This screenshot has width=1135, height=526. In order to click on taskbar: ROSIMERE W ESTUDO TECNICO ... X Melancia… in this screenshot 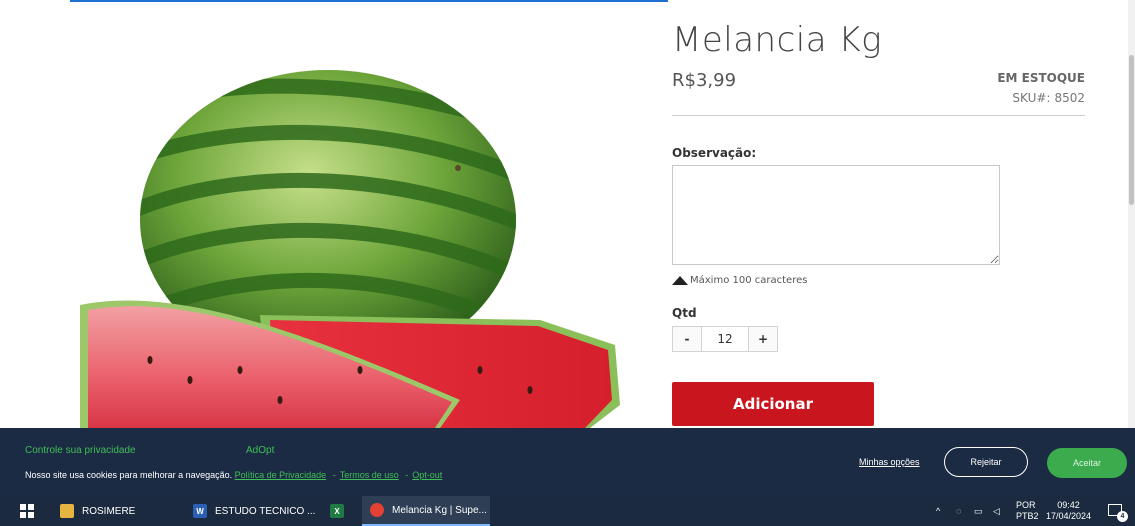, I will do `click(567, 511)`.